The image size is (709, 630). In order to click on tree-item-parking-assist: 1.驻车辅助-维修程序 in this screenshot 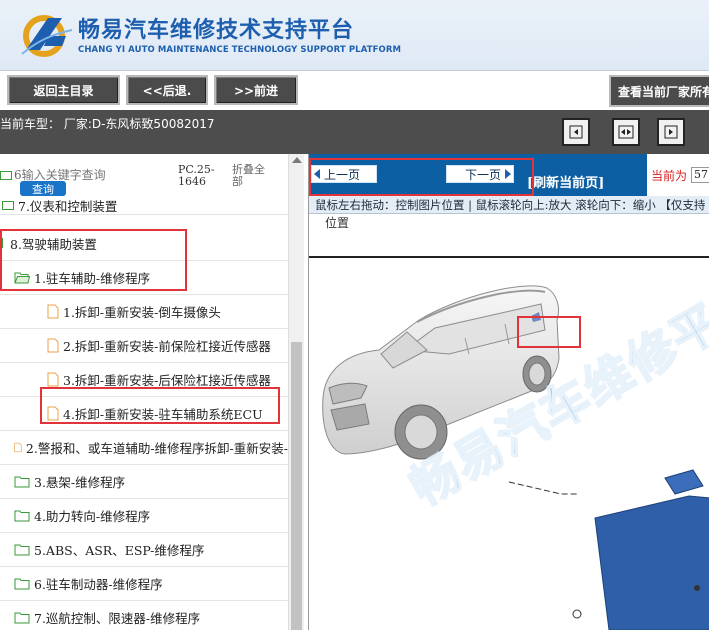, I will do `click(82, 277)`.